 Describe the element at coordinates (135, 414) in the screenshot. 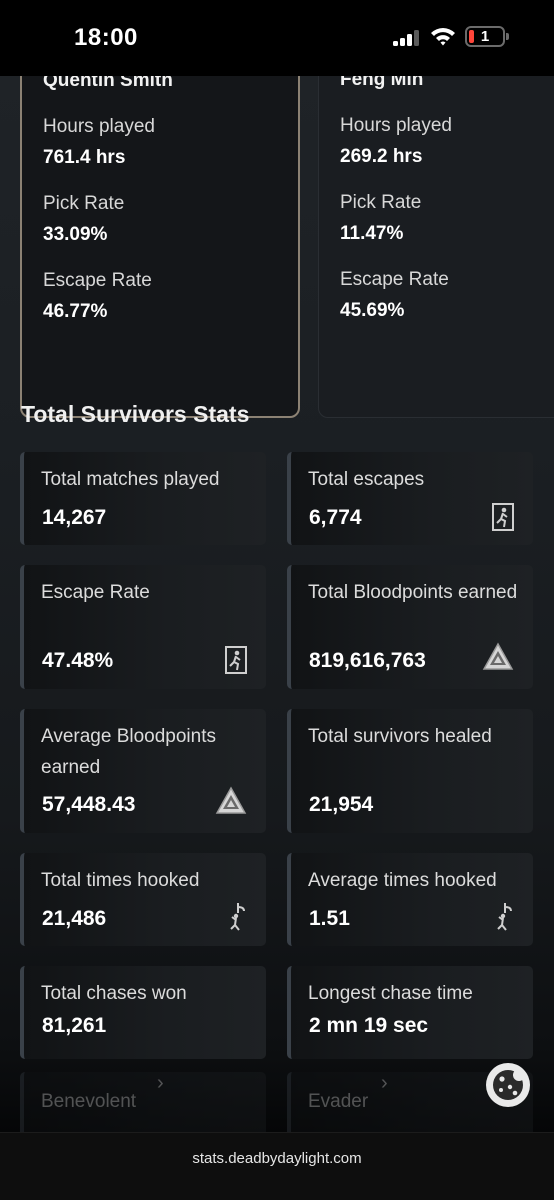

I see `section-title: Total Survivors Stats` at that location.